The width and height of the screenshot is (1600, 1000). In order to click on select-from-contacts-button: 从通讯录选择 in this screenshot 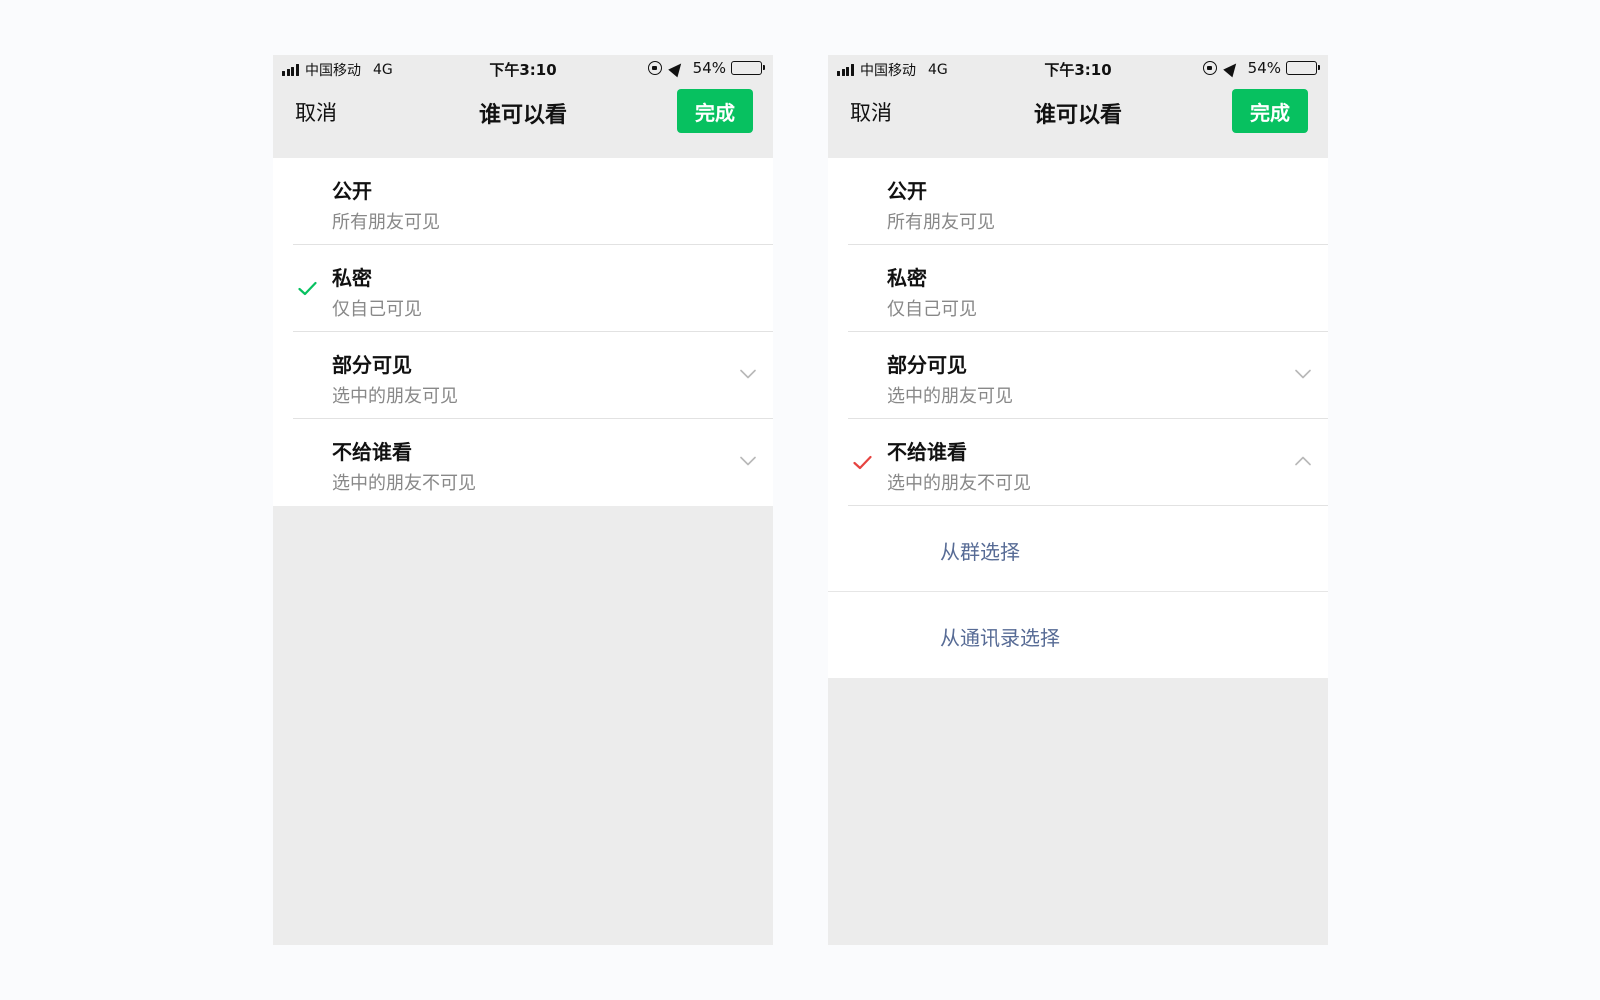, I will do `click(1078, 635)`.